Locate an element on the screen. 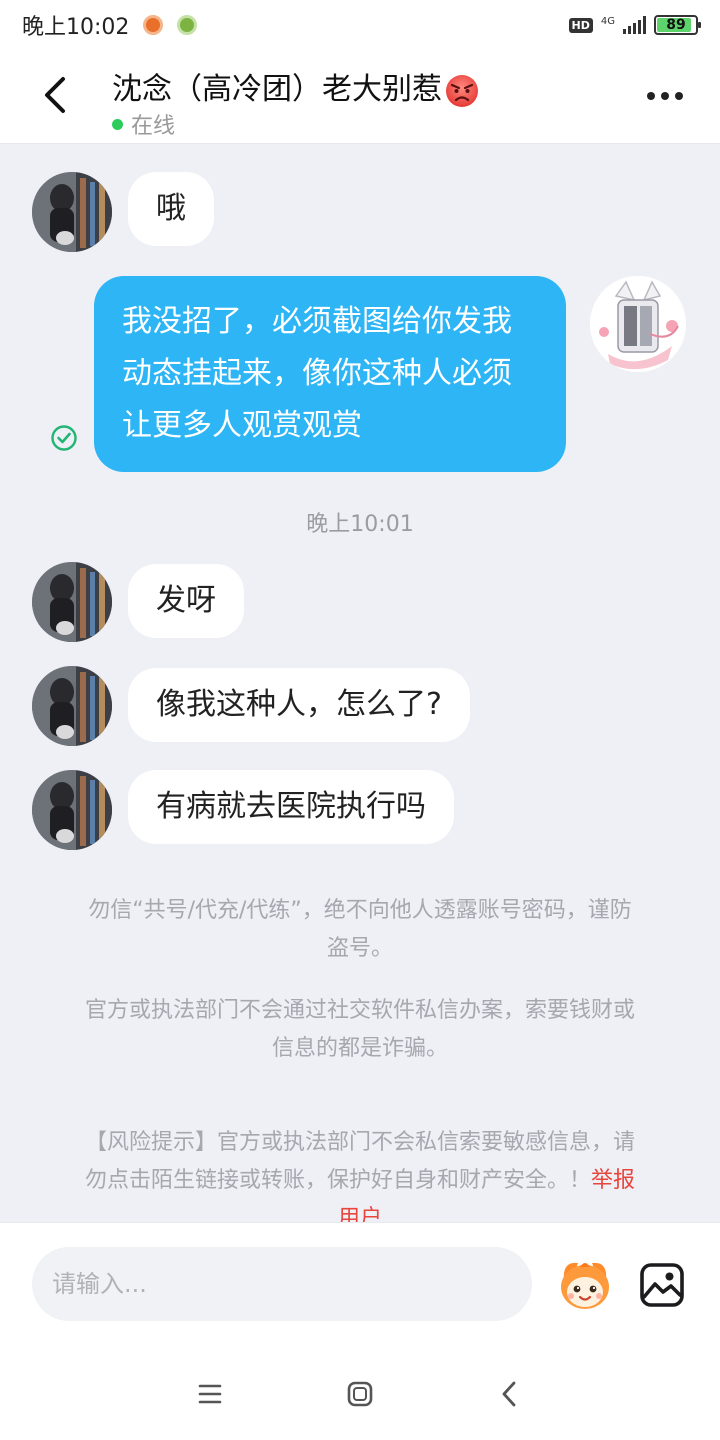 This screenshot has height=1440, width=720. contact-name: 沈念（高冷团）老大别惹 is located at coordinates (296, 86).